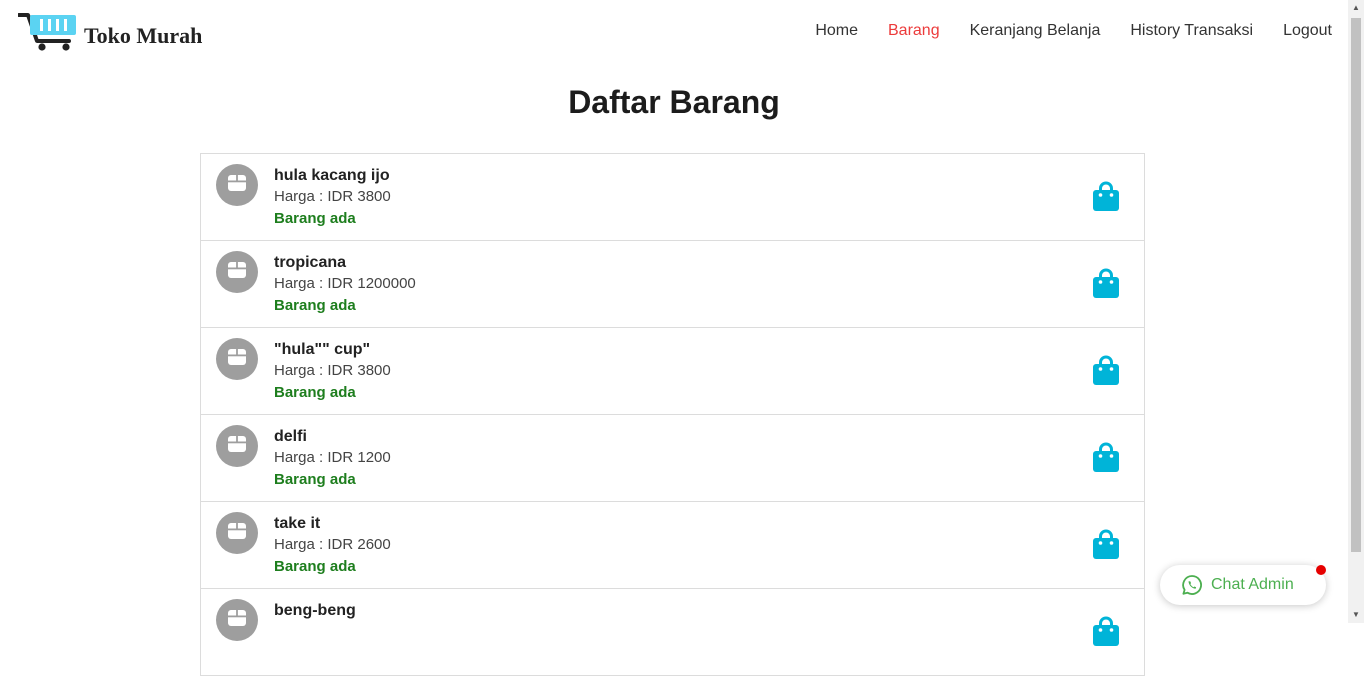 The width and height of the screenshot is (1364, 676). I want to click on product-name: beng-beng, so click(315, 610).